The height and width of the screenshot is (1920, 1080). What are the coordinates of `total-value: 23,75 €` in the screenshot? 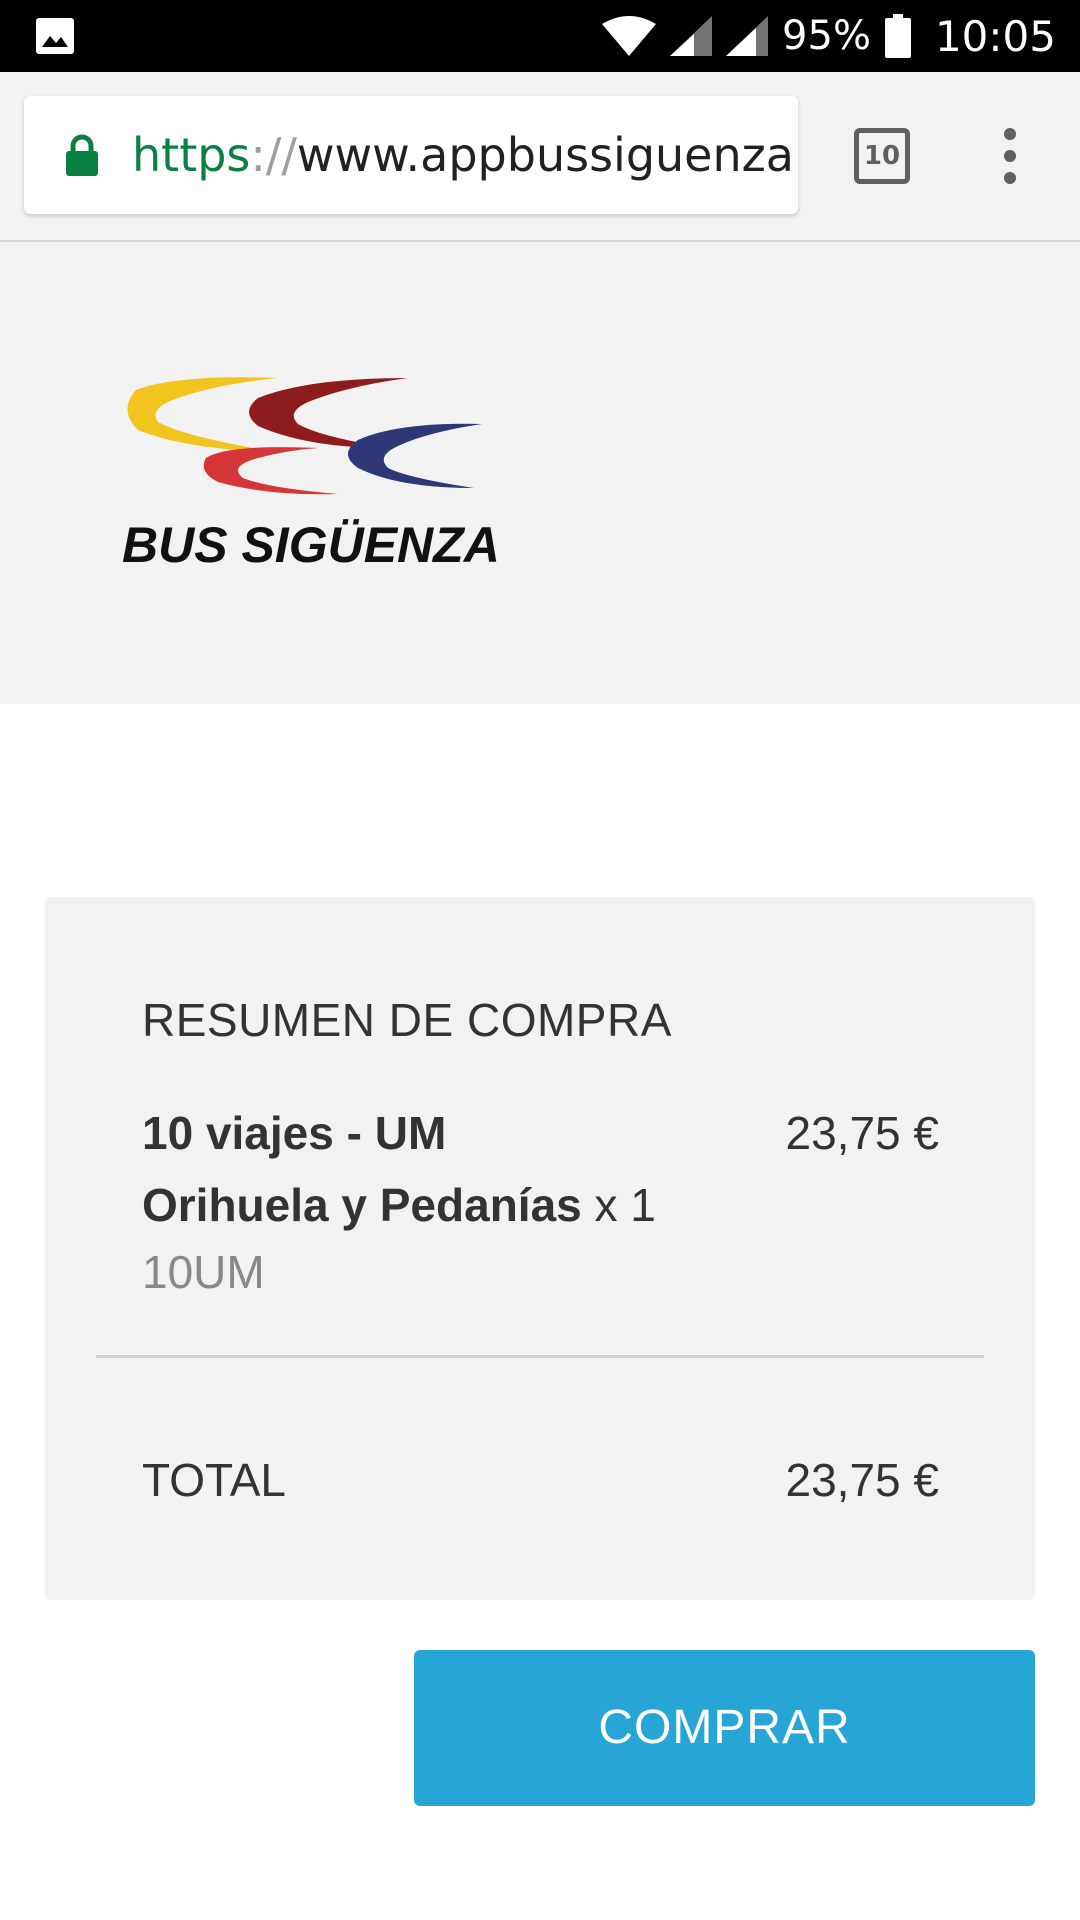 It's located at (862, 1480).